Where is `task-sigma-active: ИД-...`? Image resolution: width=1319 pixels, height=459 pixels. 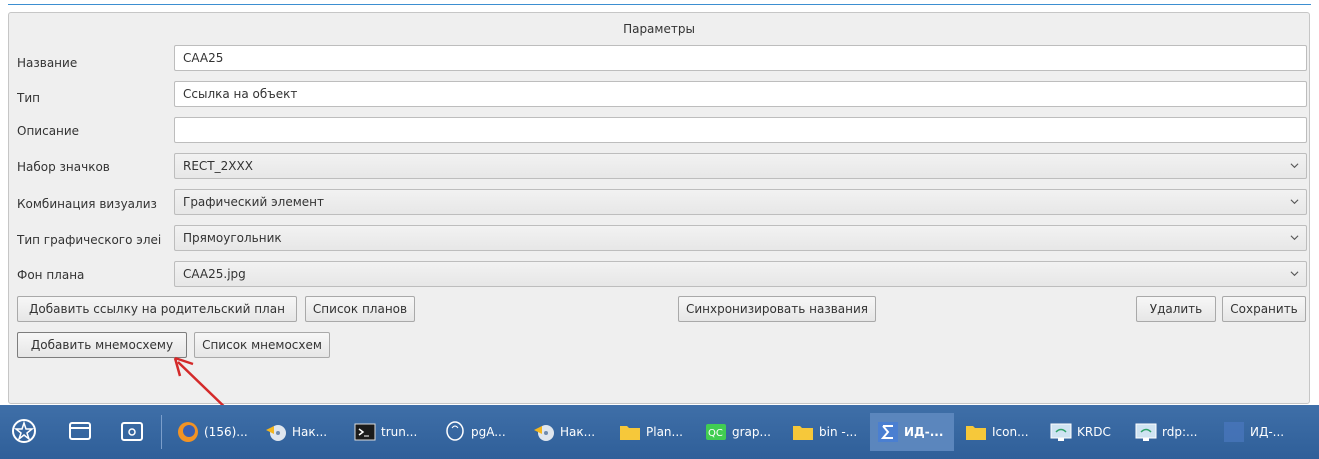
task-sigma-active: ИД-... is located at coordinates (912, 432).